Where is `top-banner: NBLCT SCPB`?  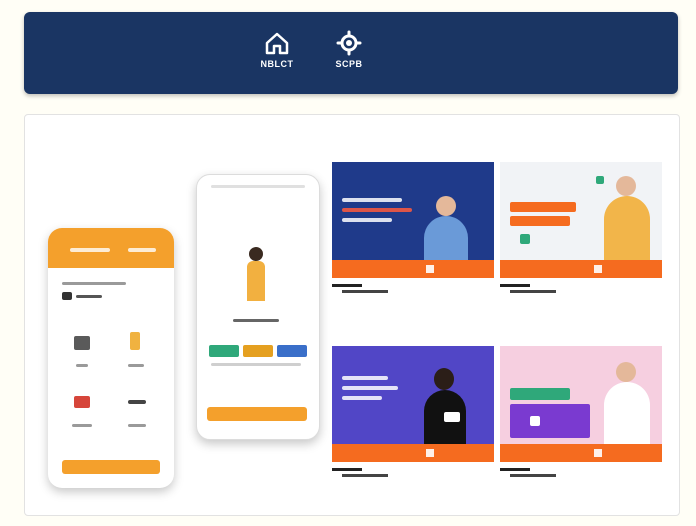
top-banner: NBLCT SCPB is located at coordinates (351, 53).